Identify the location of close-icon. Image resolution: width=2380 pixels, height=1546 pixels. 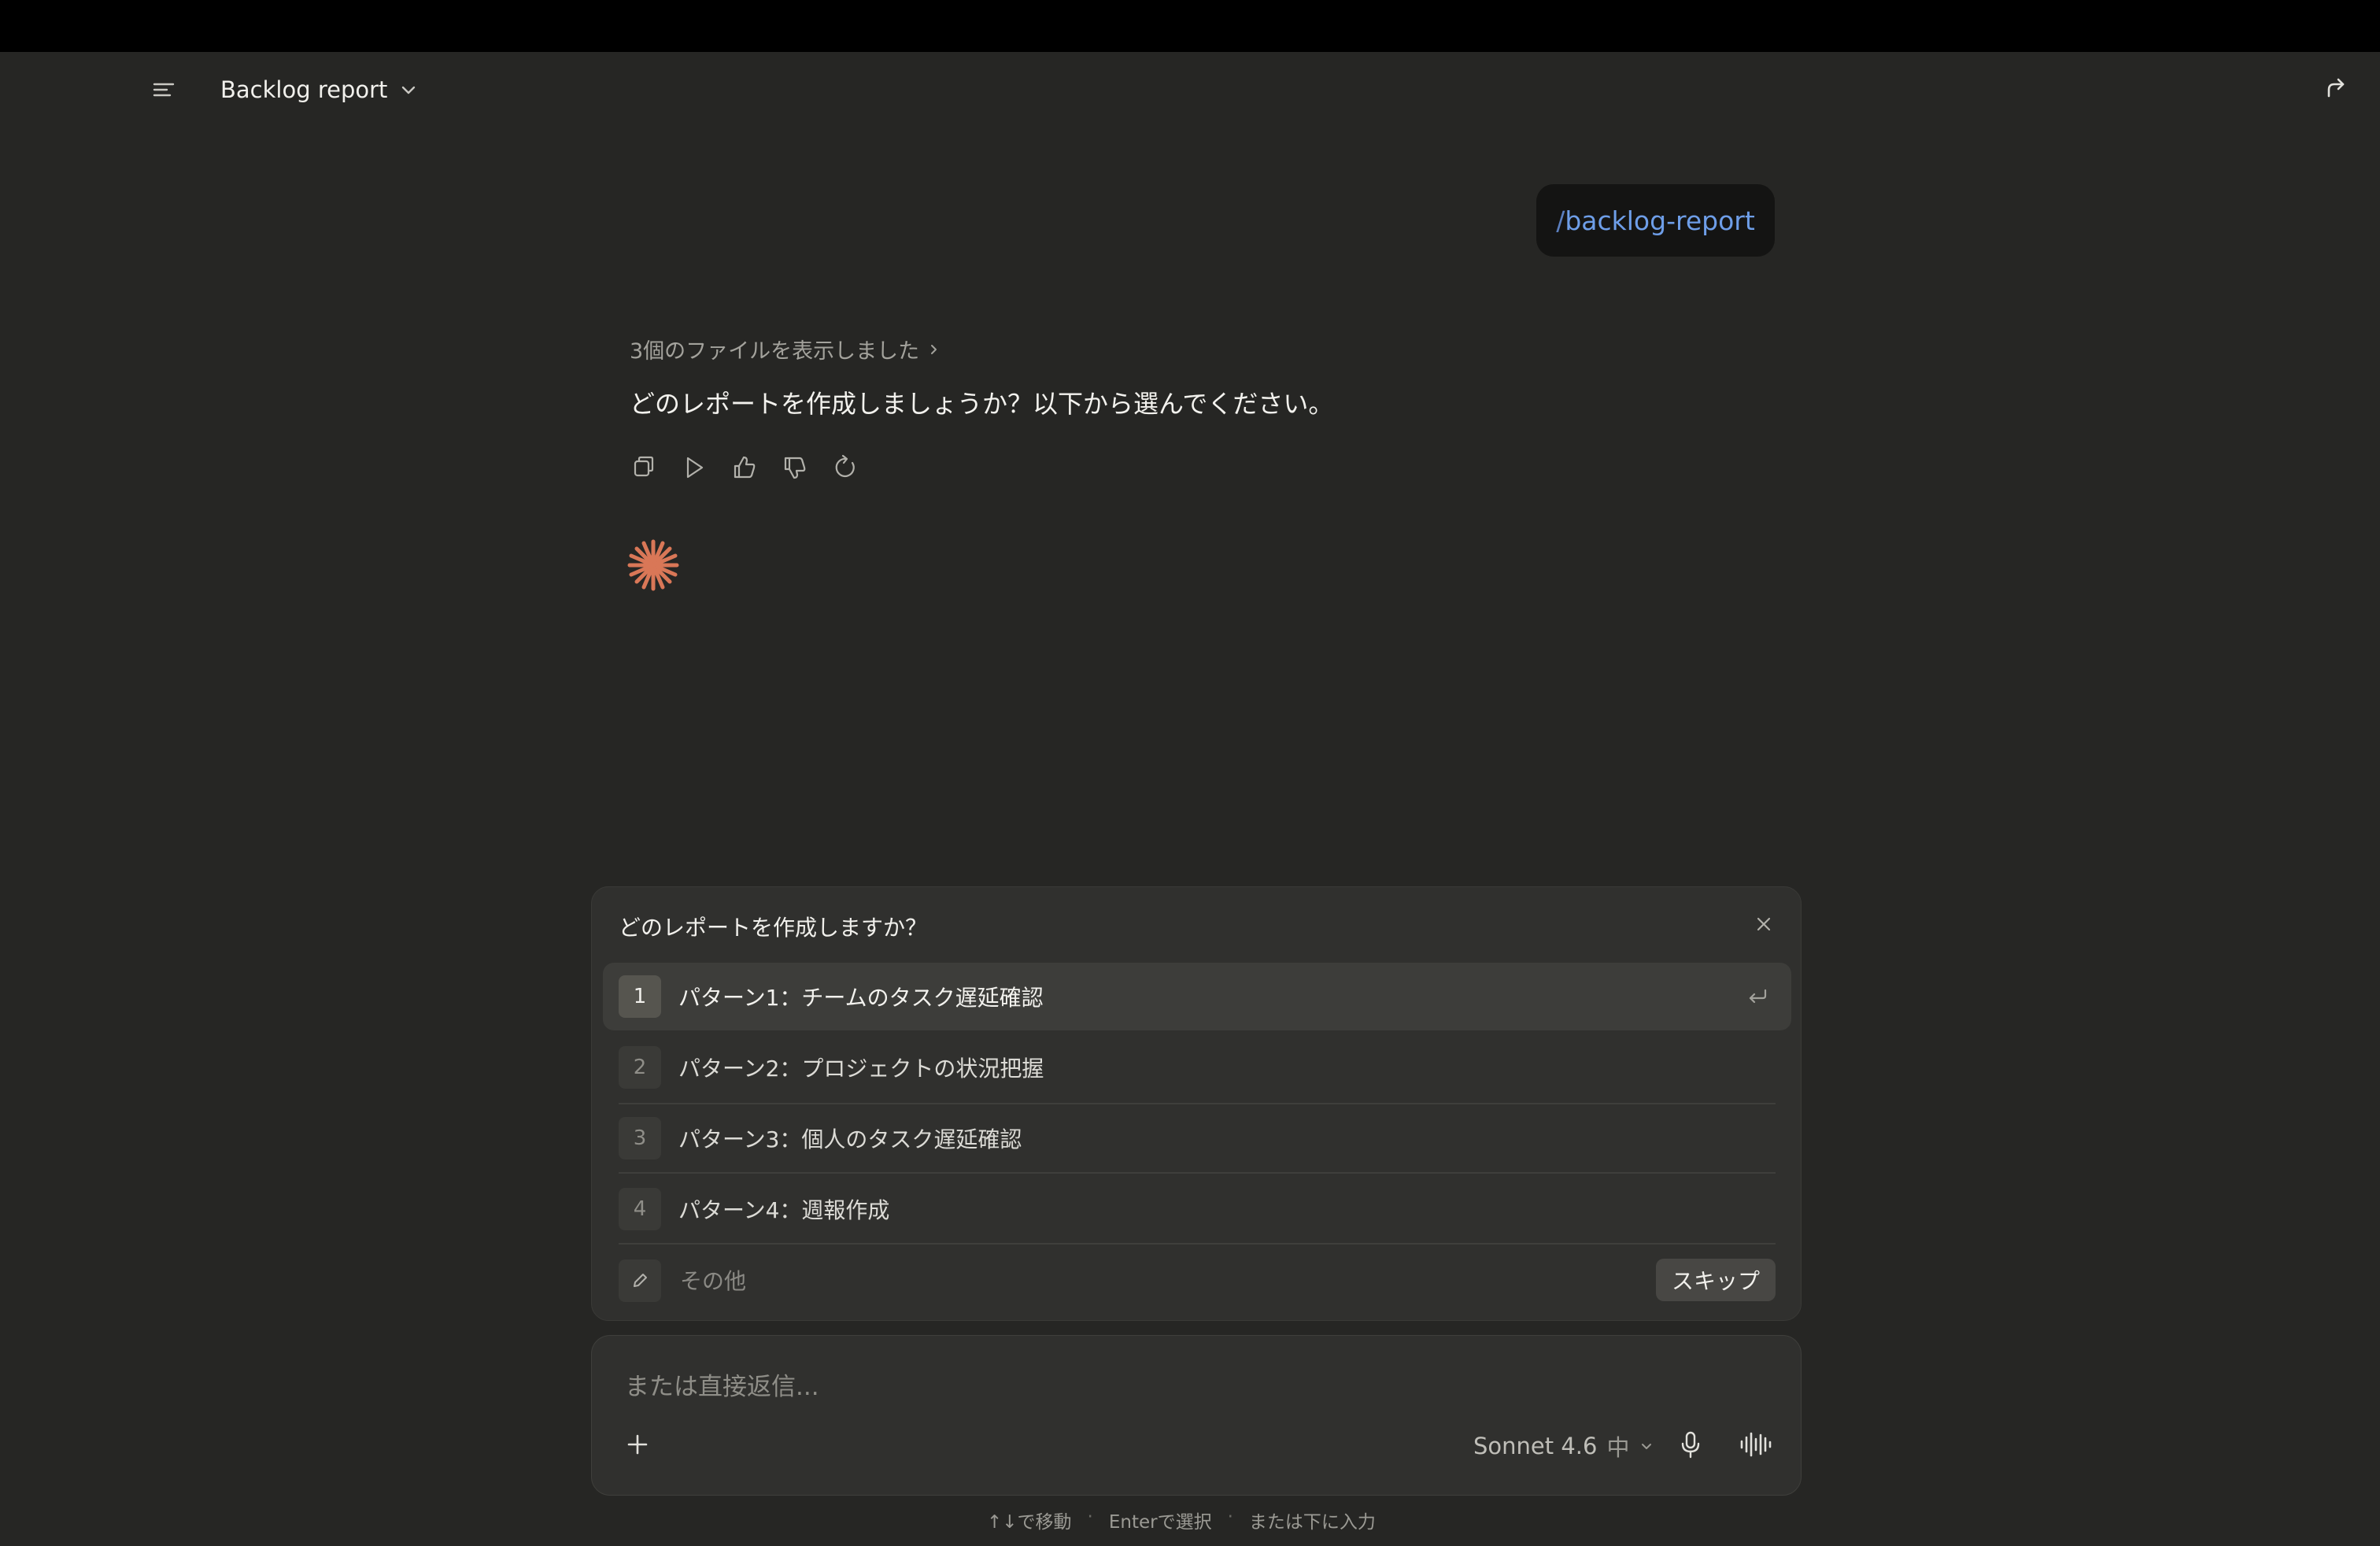
(1764, 924).